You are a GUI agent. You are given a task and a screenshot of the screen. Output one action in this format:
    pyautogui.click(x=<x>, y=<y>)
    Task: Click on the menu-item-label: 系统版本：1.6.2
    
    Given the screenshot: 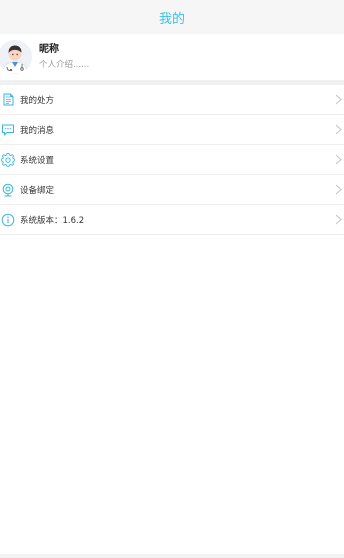 What is the action you would take?
    pyautogui.click(x=52, y=220)
    